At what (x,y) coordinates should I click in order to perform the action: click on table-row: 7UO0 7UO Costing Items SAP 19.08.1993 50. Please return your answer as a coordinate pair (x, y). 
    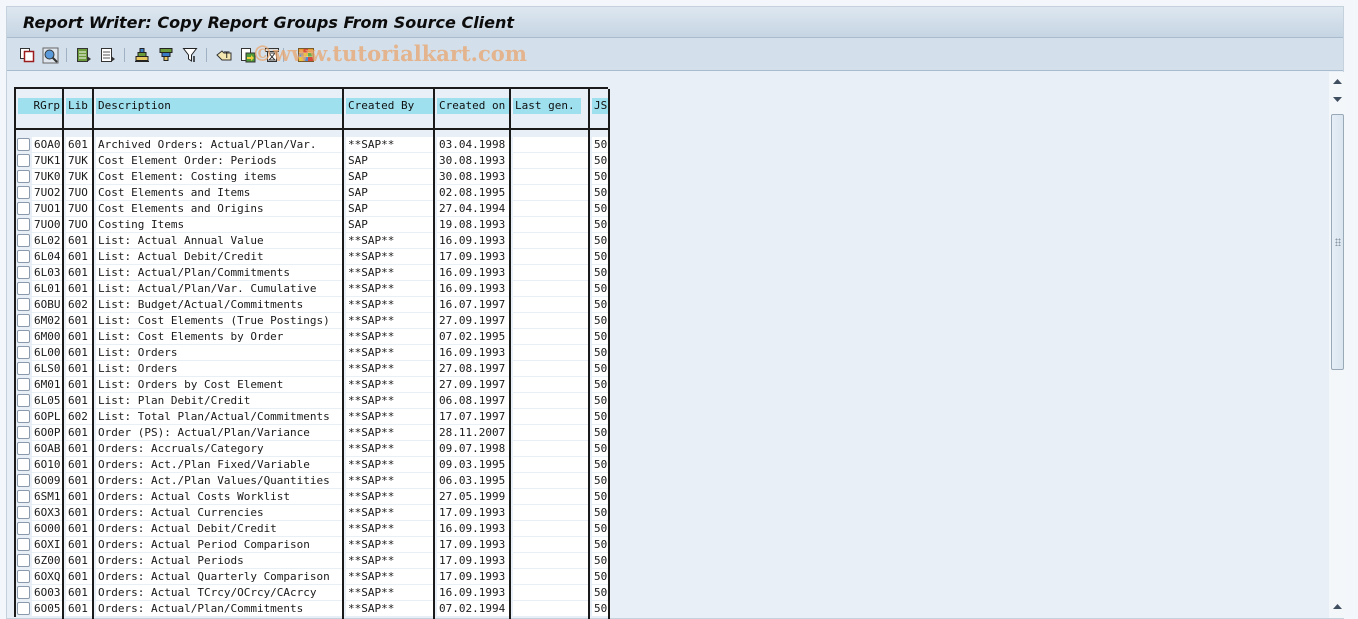
    Looking at the image, I should click on (312, 225).